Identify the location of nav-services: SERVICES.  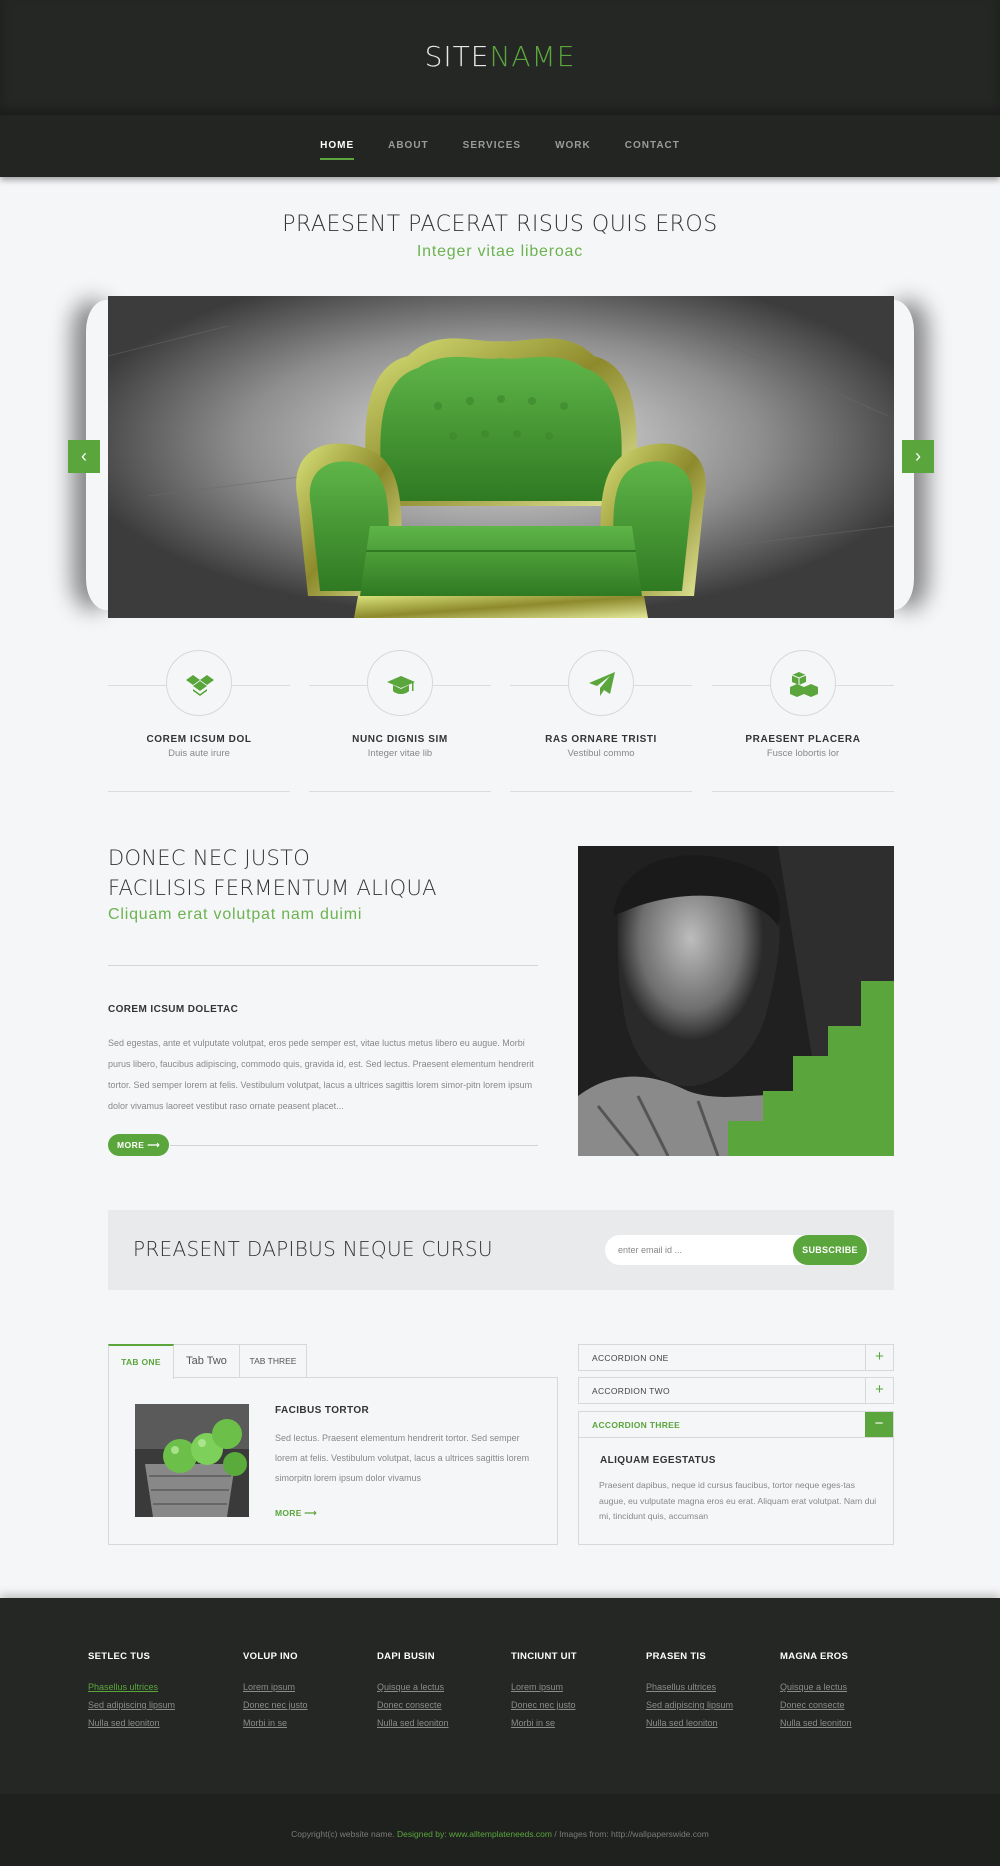
(492, 145).